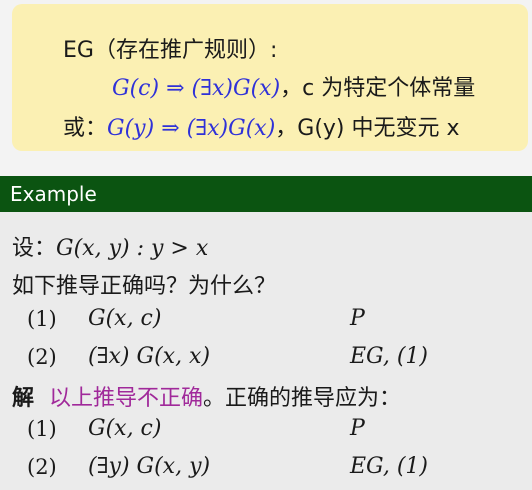 Image resolution: width=532 pixels, height=490 pixels. What do you see at coordinates (367, 128) in the screenshot?
I see `rule2-note: ，G(y) 中无变元 x` at bounding box center [367, 128].